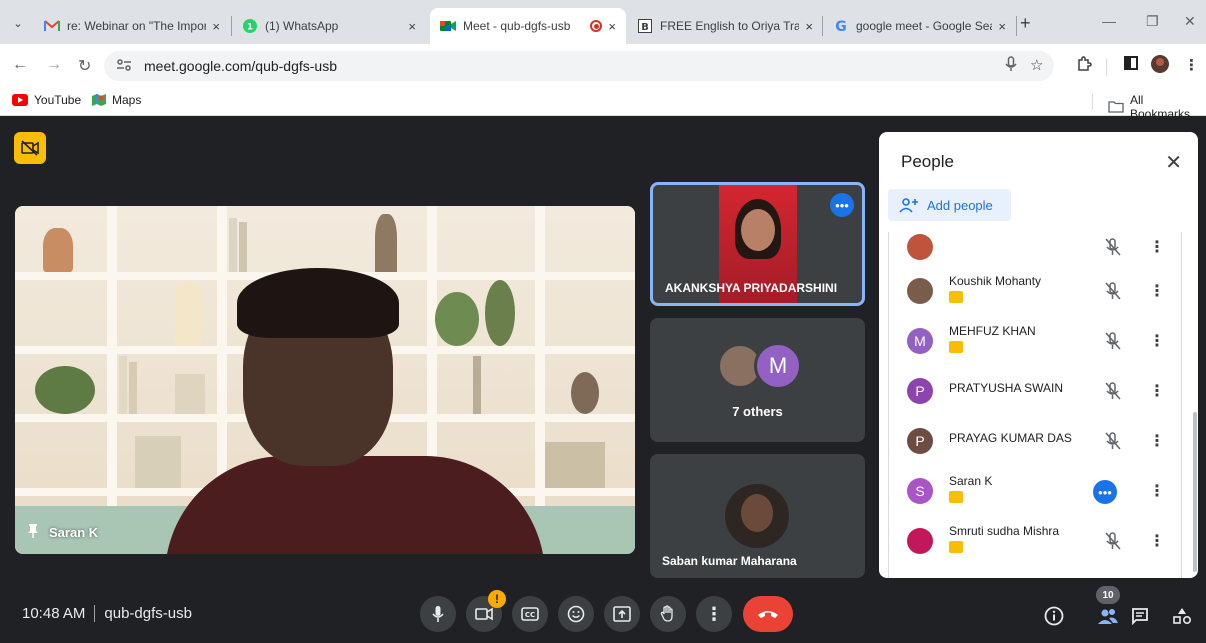 This screenshot has height=643, width=1206. I want to click on more-options-icon: •••, so click(842, 205).